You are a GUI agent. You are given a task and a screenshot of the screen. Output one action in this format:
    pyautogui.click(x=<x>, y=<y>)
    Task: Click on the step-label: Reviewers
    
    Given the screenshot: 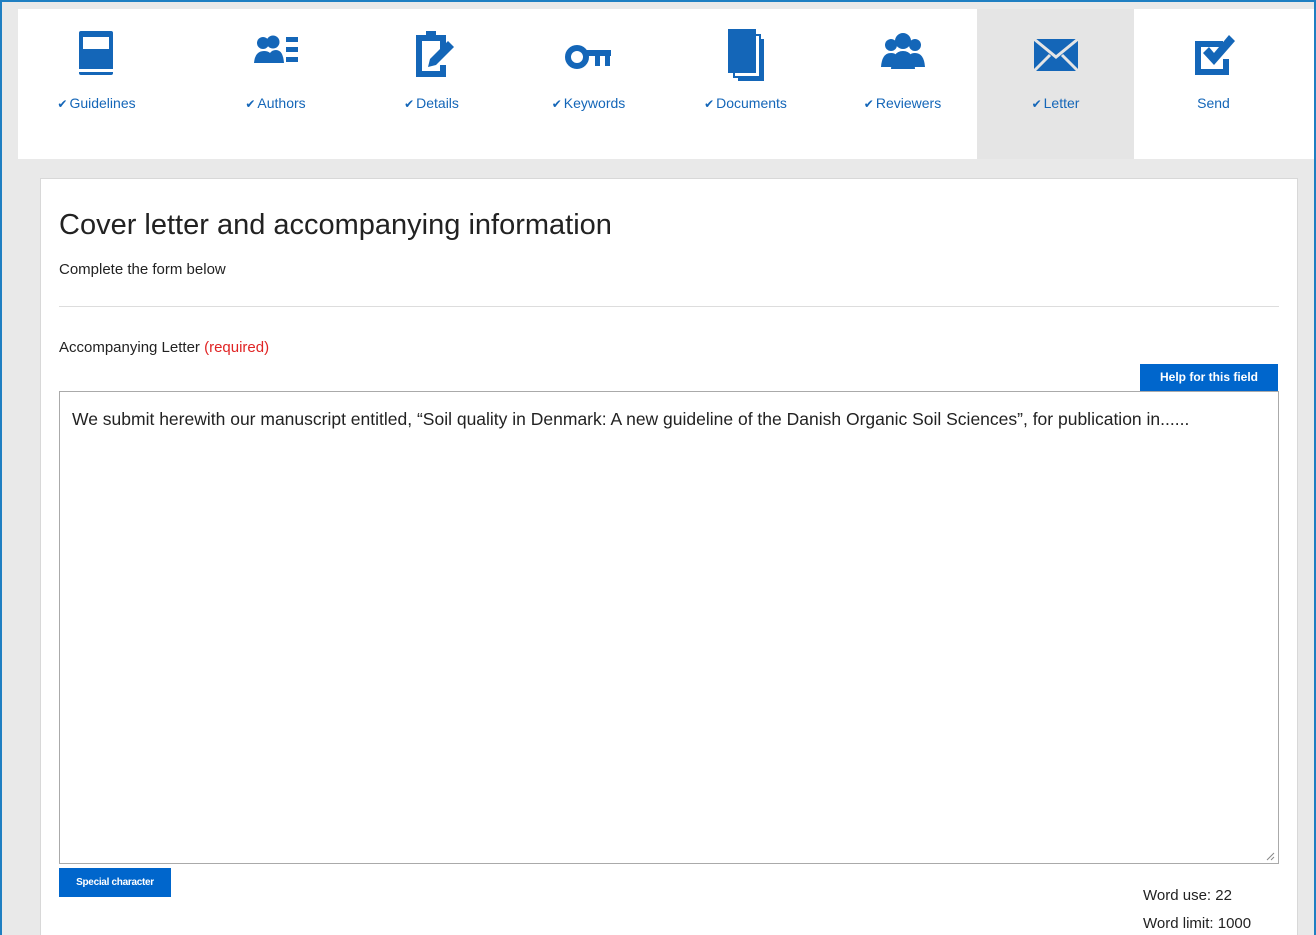 What is the action you would take?
    pyautogui.click(x=908, y=103)
    